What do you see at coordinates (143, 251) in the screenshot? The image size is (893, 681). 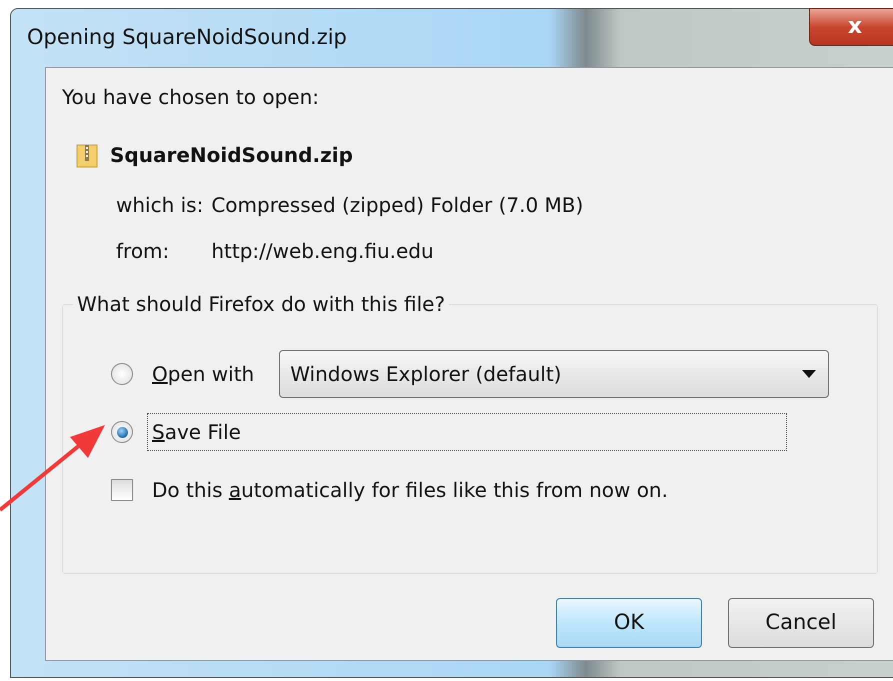 I see `detail-label: from:` at bounding box center [143, 251].